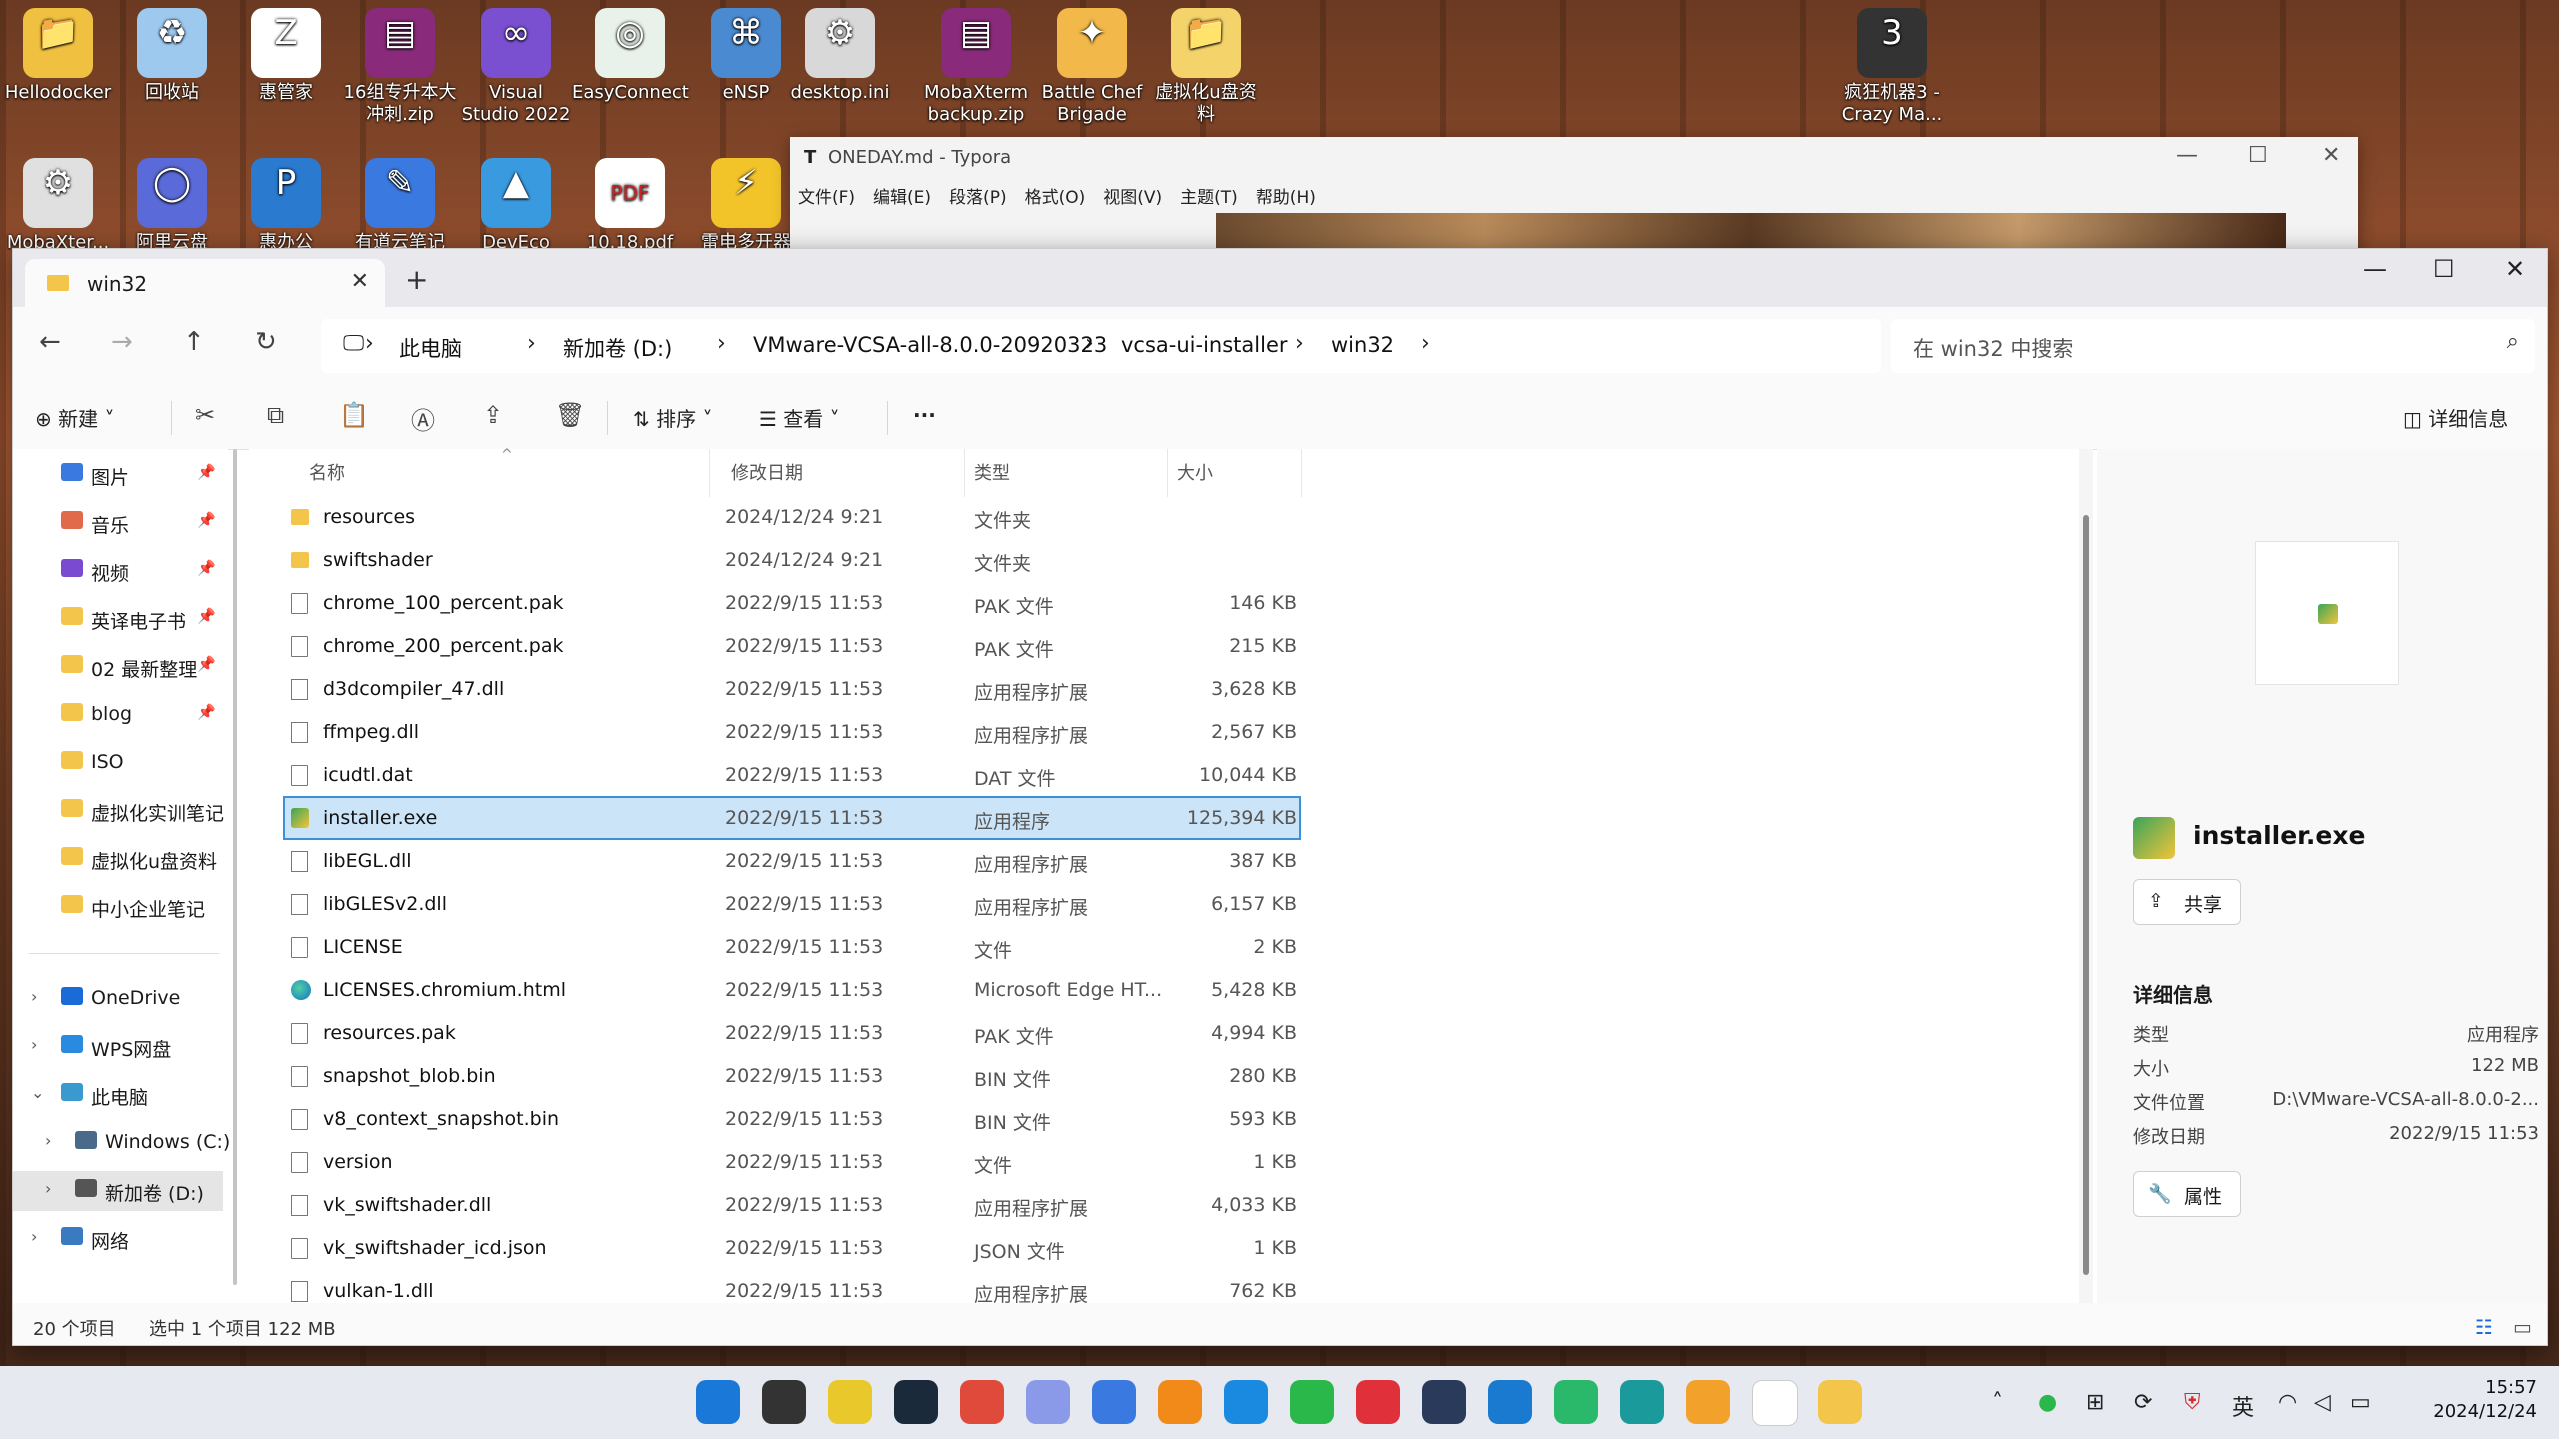  What do you see at coordinates (118, 715) in the screenshot?
I see `sidebar-item: blog 📌` at bounding box center [118, 715].